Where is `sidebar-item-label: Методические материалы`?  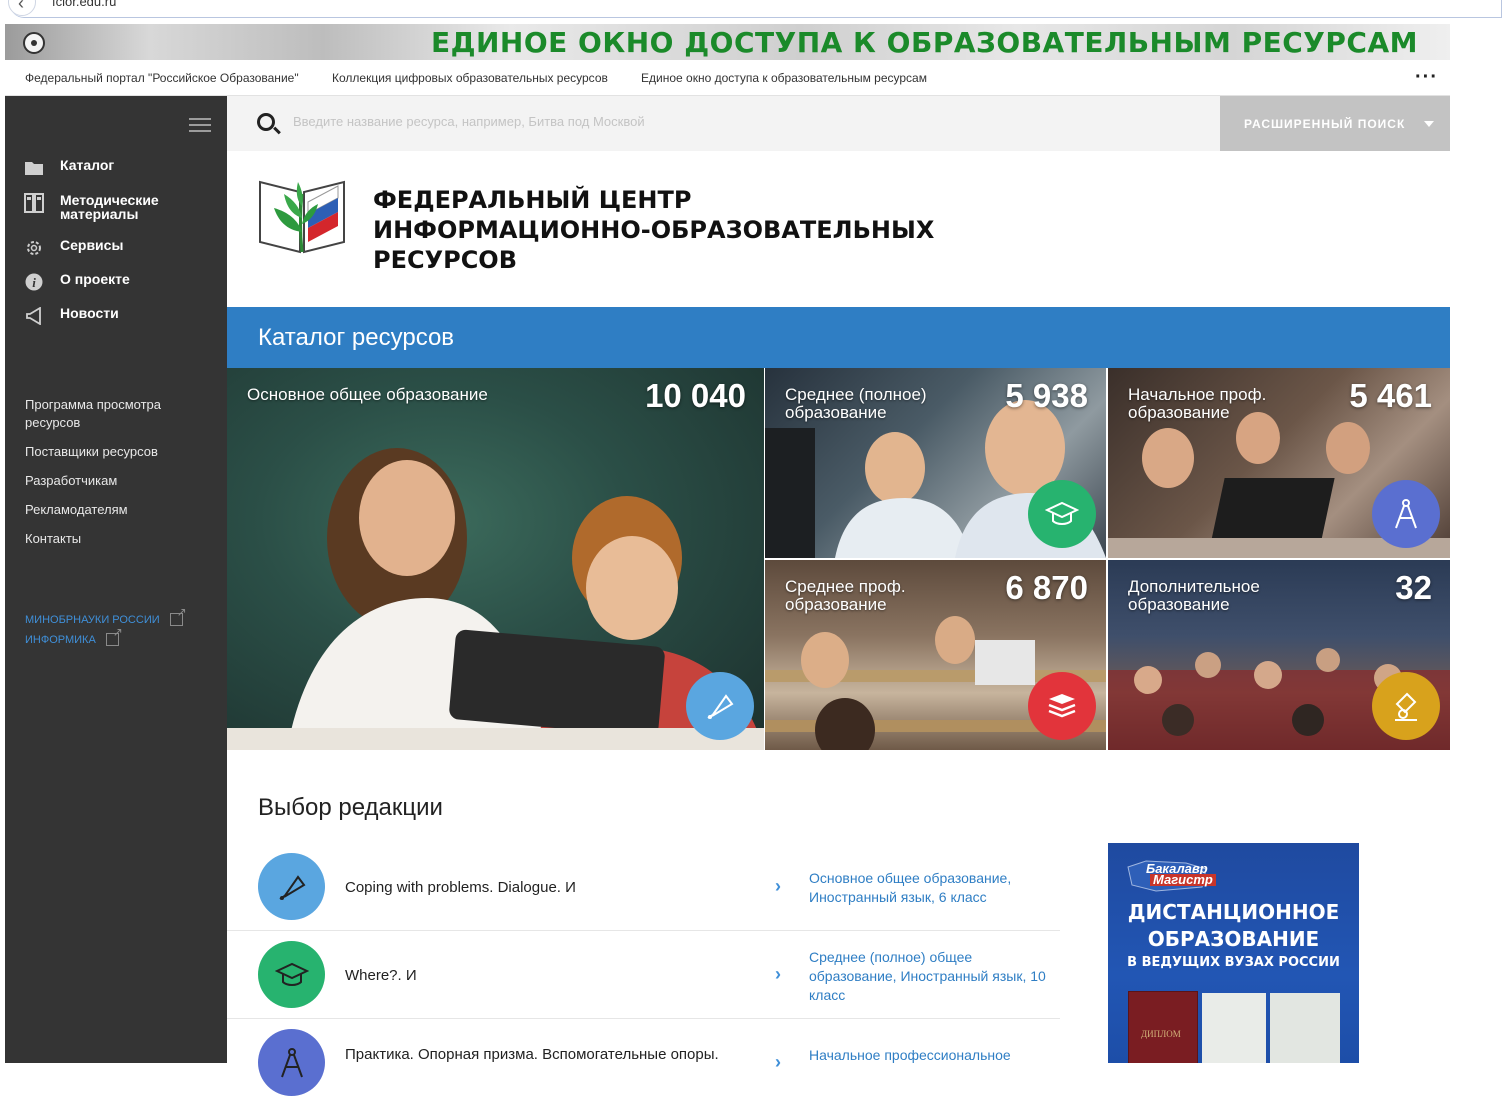 sidebar-item-label: Методические материалы is located at coordinates (109, 207).